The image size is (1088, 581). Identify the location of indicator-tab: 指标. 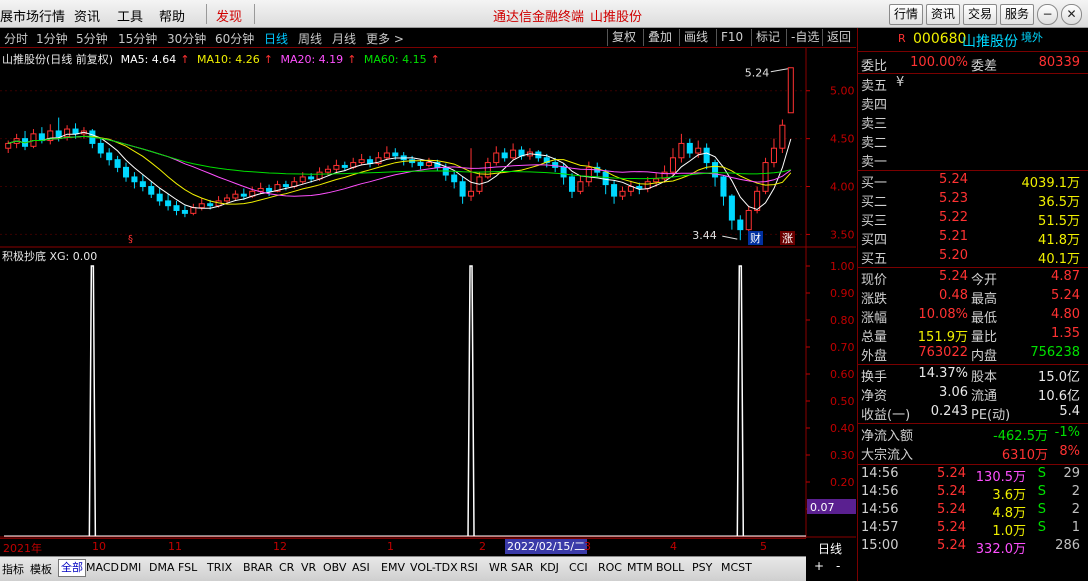
(13, 569).